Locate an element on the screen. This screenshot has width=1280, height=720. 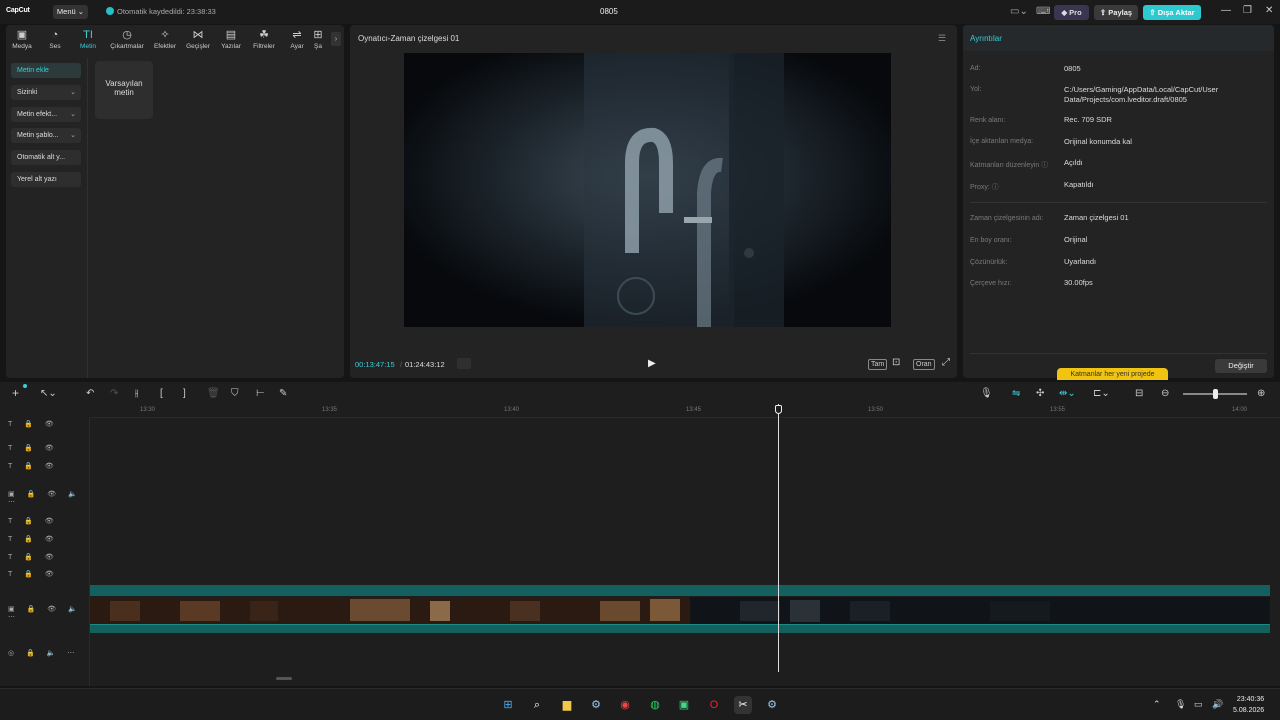
android-app-icon: ▣ is located at coordinates (684, 705).